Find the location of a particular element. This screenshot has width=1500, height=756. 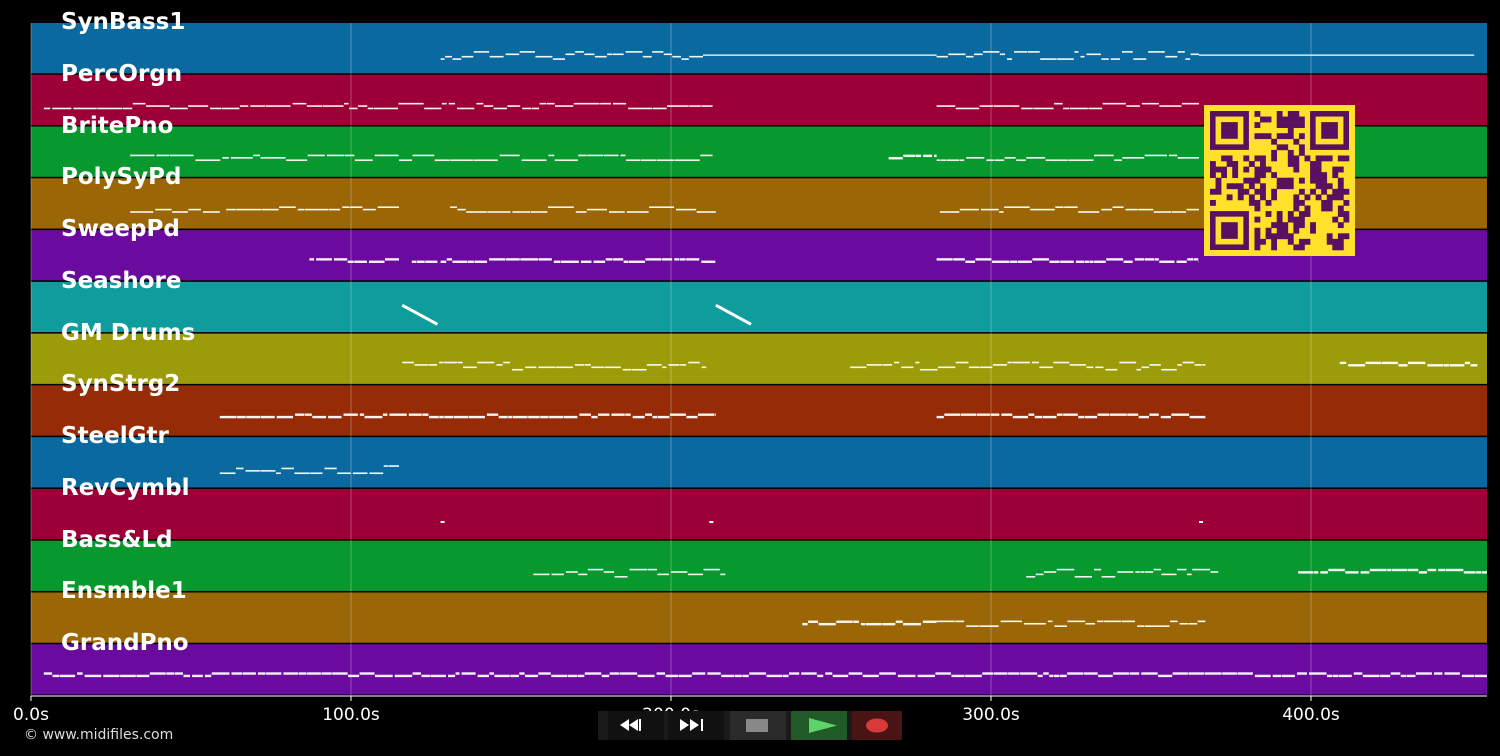

stop-button is located at coordinates (758, 725).